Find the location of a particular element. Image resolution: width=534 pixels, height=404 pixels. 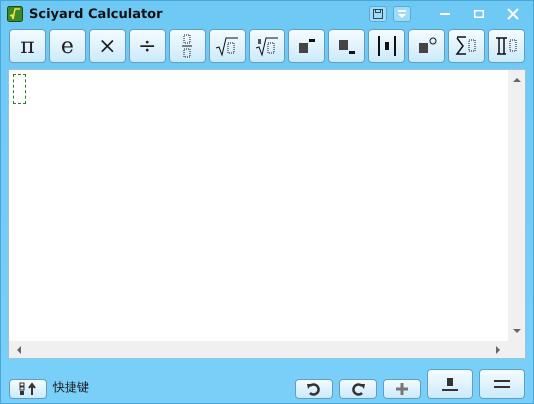

shortcut-button is located at coordinates (28, 389).